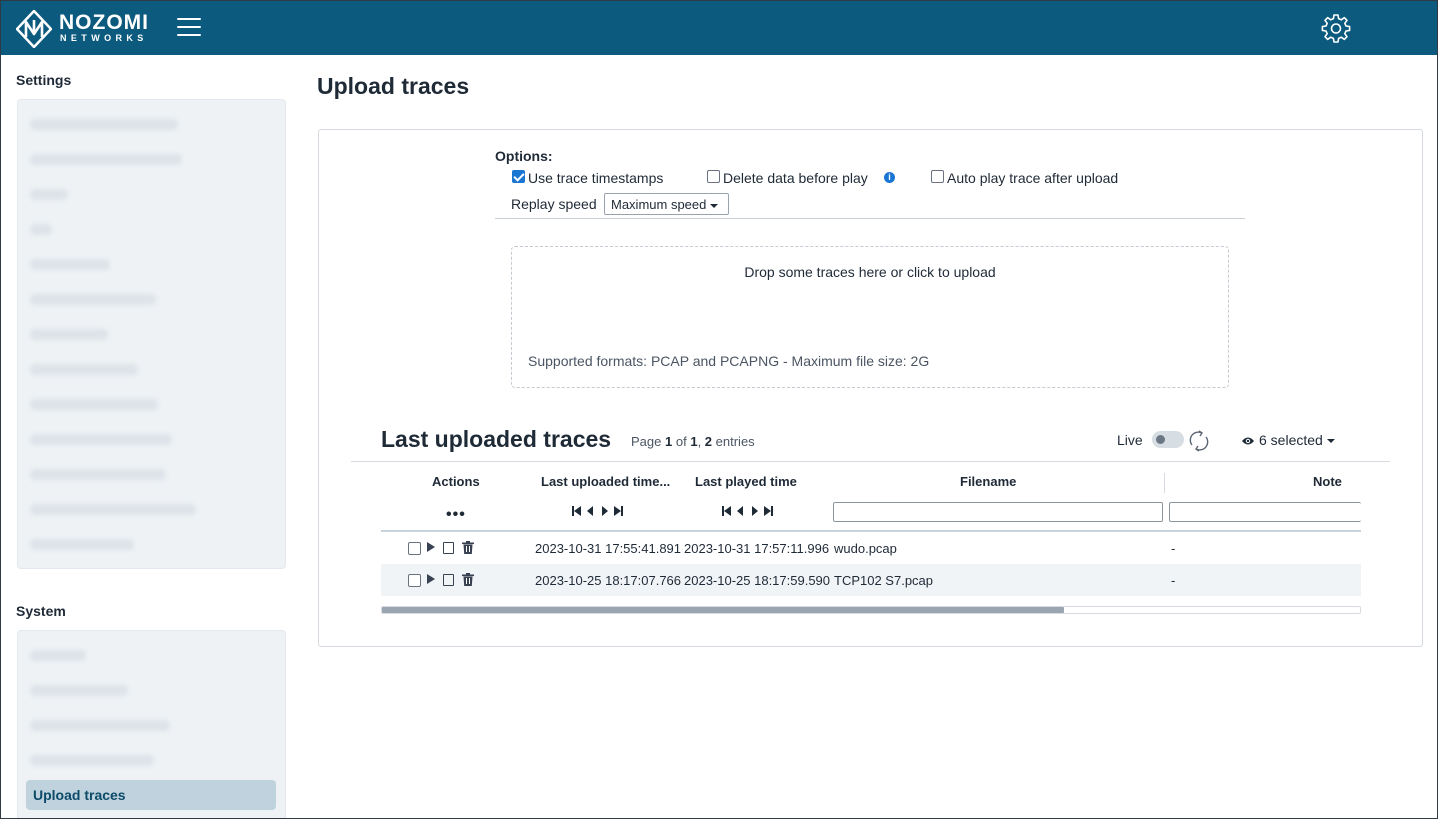 This screenshot has height=819, width=1438. Describe the element at coordinates (524, 156) in the screenshot. I see `options-label: Options:` at that location.